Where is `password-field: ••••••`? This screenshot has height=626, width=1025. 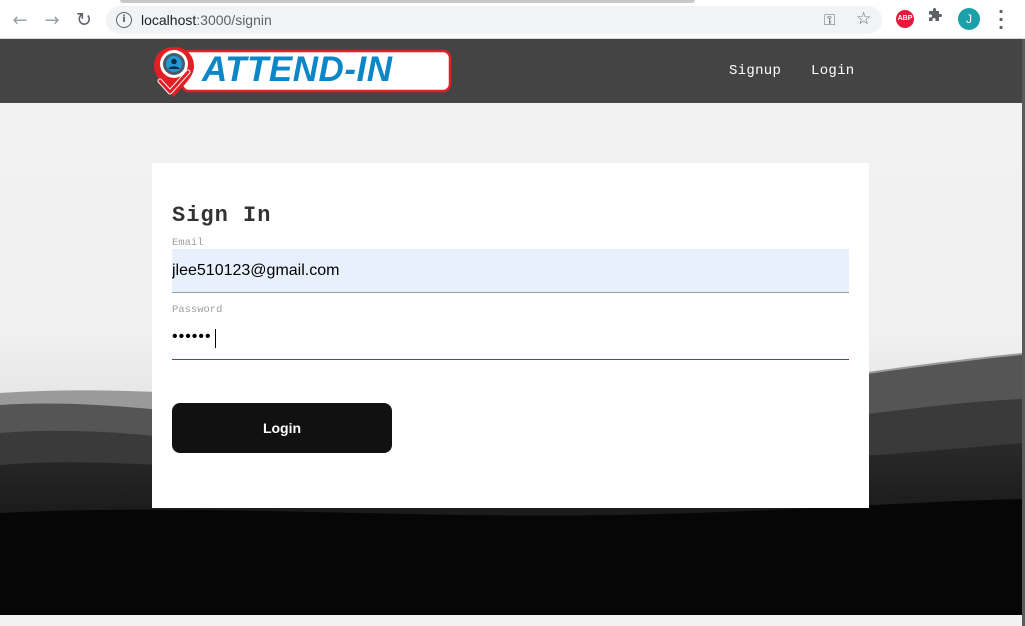 password-field: •••••• is located at coordinates (510, 338).